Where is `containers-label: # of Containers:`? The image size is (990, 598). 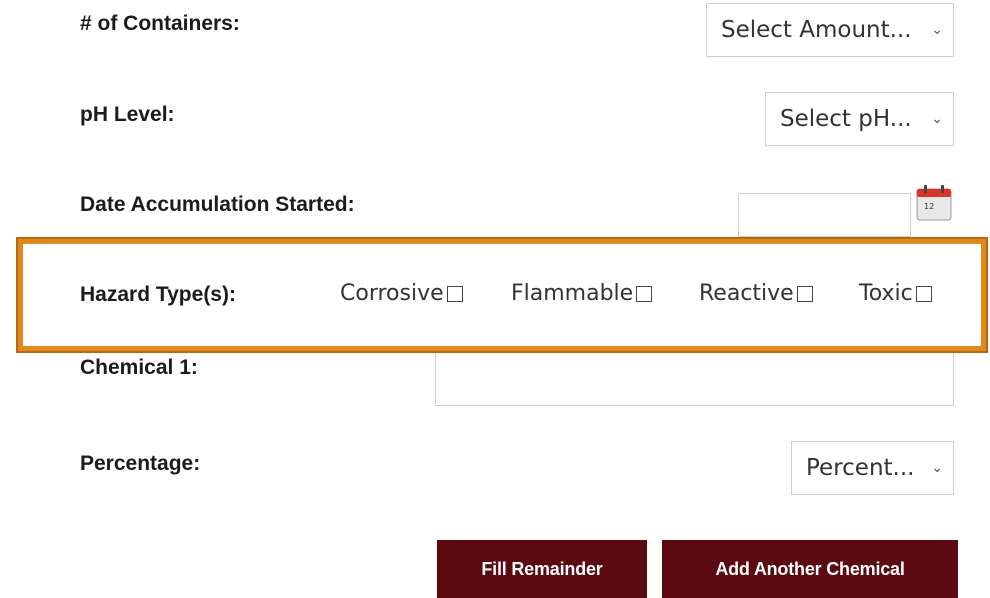
containers-label: # of Containers: is located at coordinates (160, 23).